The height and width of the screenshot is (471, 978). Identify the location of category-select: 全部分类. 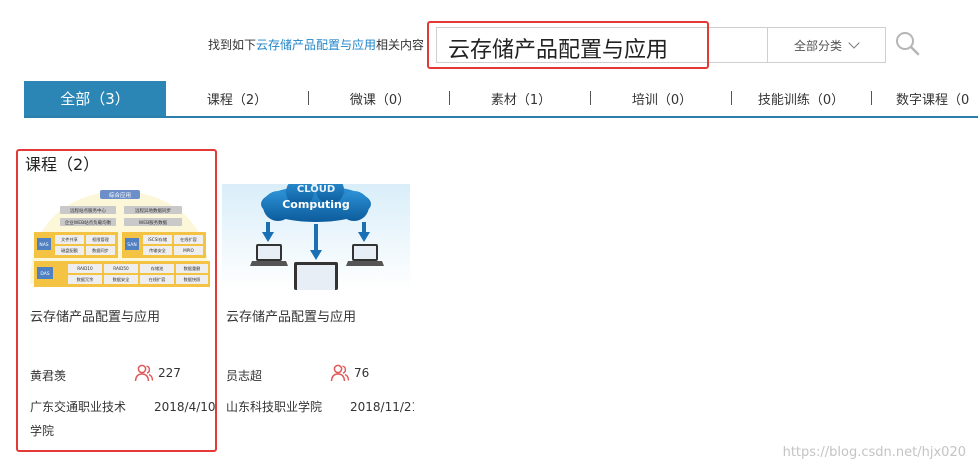
(826, 45).